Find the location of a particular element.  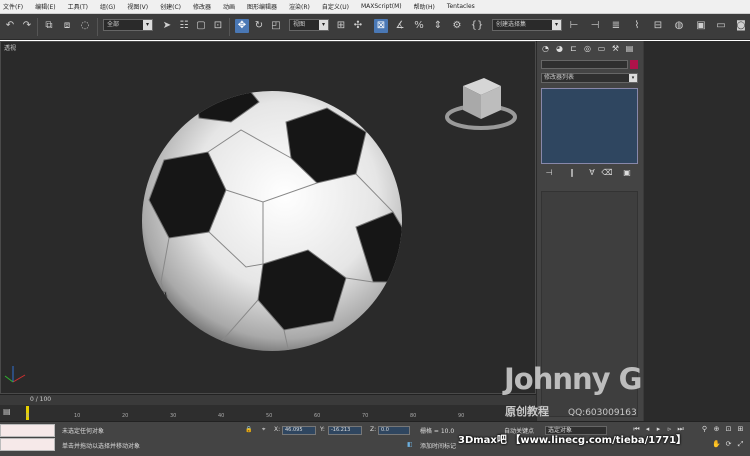

utilities-tab-icon: ⚒ is located at coordinates (615, 49).